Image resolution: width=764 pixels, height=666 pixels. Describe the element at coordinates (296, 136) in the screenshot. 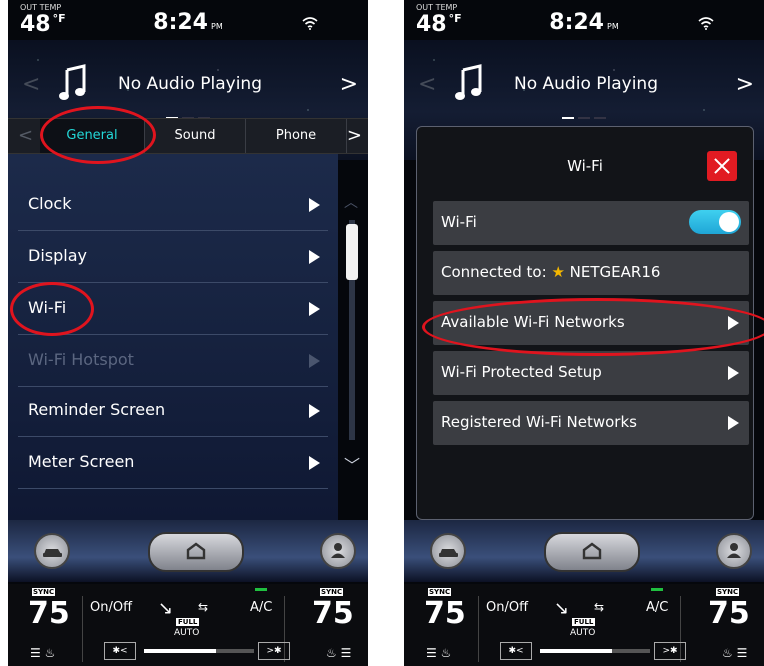

I see `tab-phone: Phone` at that location.